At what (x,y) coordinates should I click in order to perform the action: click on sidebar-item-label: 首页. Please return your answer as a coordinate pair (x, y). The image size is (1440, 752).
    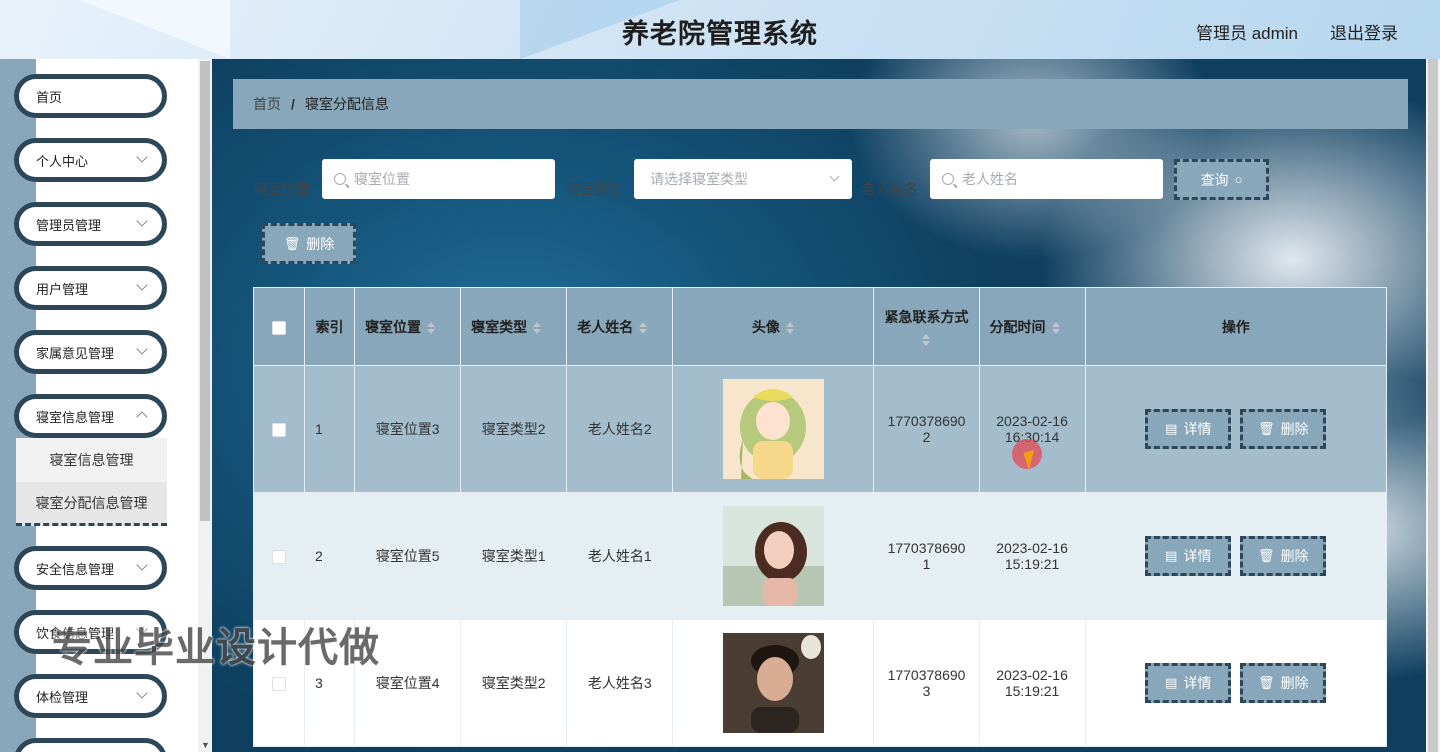
    Looking at the image, I should click on (49, 97).